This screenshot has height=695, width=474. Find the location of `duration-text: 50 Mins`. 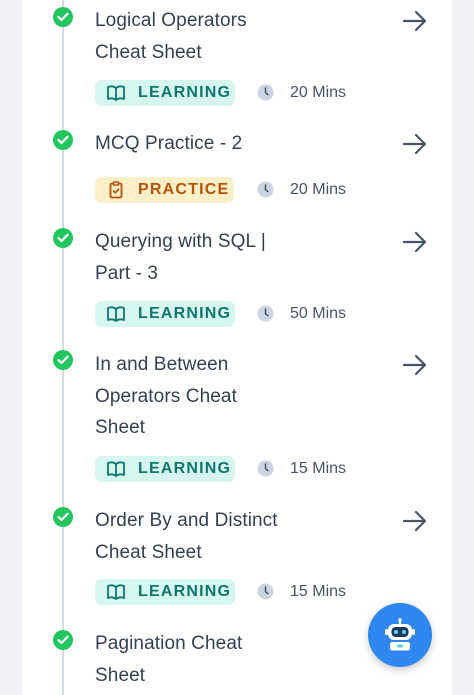

duration-text: 50 Mins is located at coordinates (318, 313).